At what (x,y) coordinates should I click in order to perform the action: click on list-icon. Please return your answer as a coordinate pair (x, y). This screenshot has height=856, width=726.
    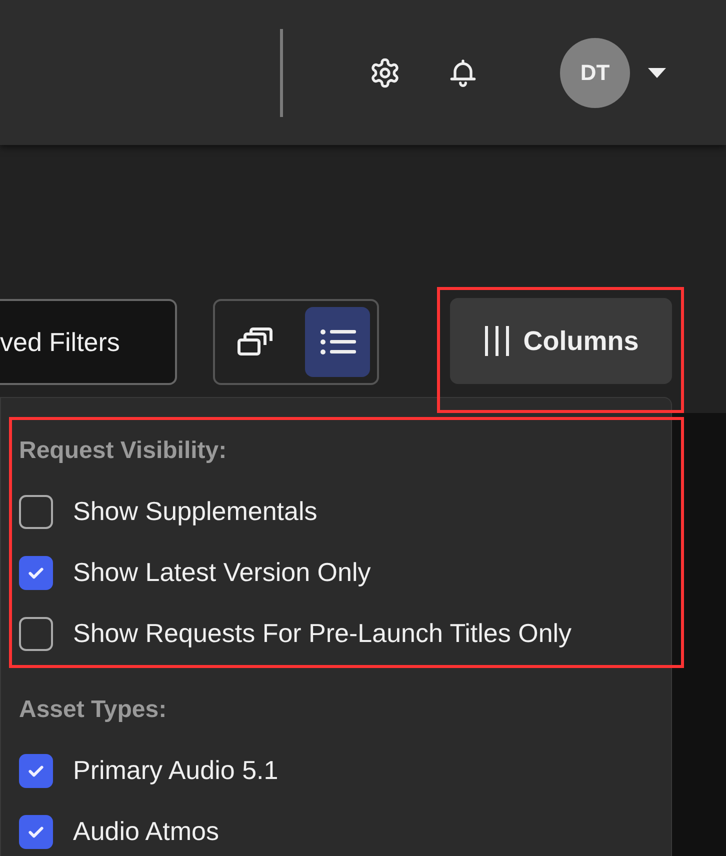
    Looking at the image, I should click on (338, 342).